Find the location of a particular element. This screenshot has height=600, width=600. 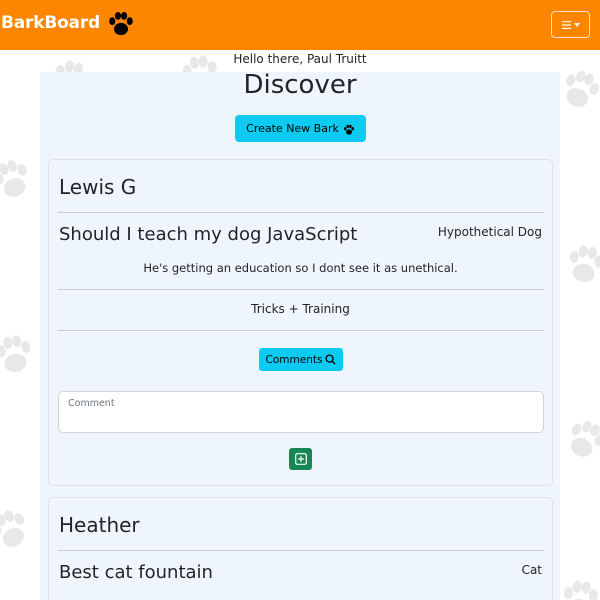

plus-square-icon is located at coordinates (300, 459).